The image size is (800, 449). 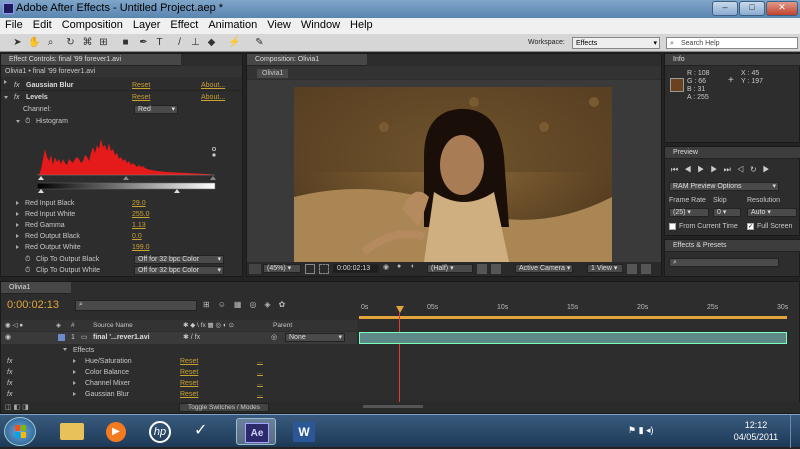 I want to click on tab-info: Info, so click(x=732, y=60).